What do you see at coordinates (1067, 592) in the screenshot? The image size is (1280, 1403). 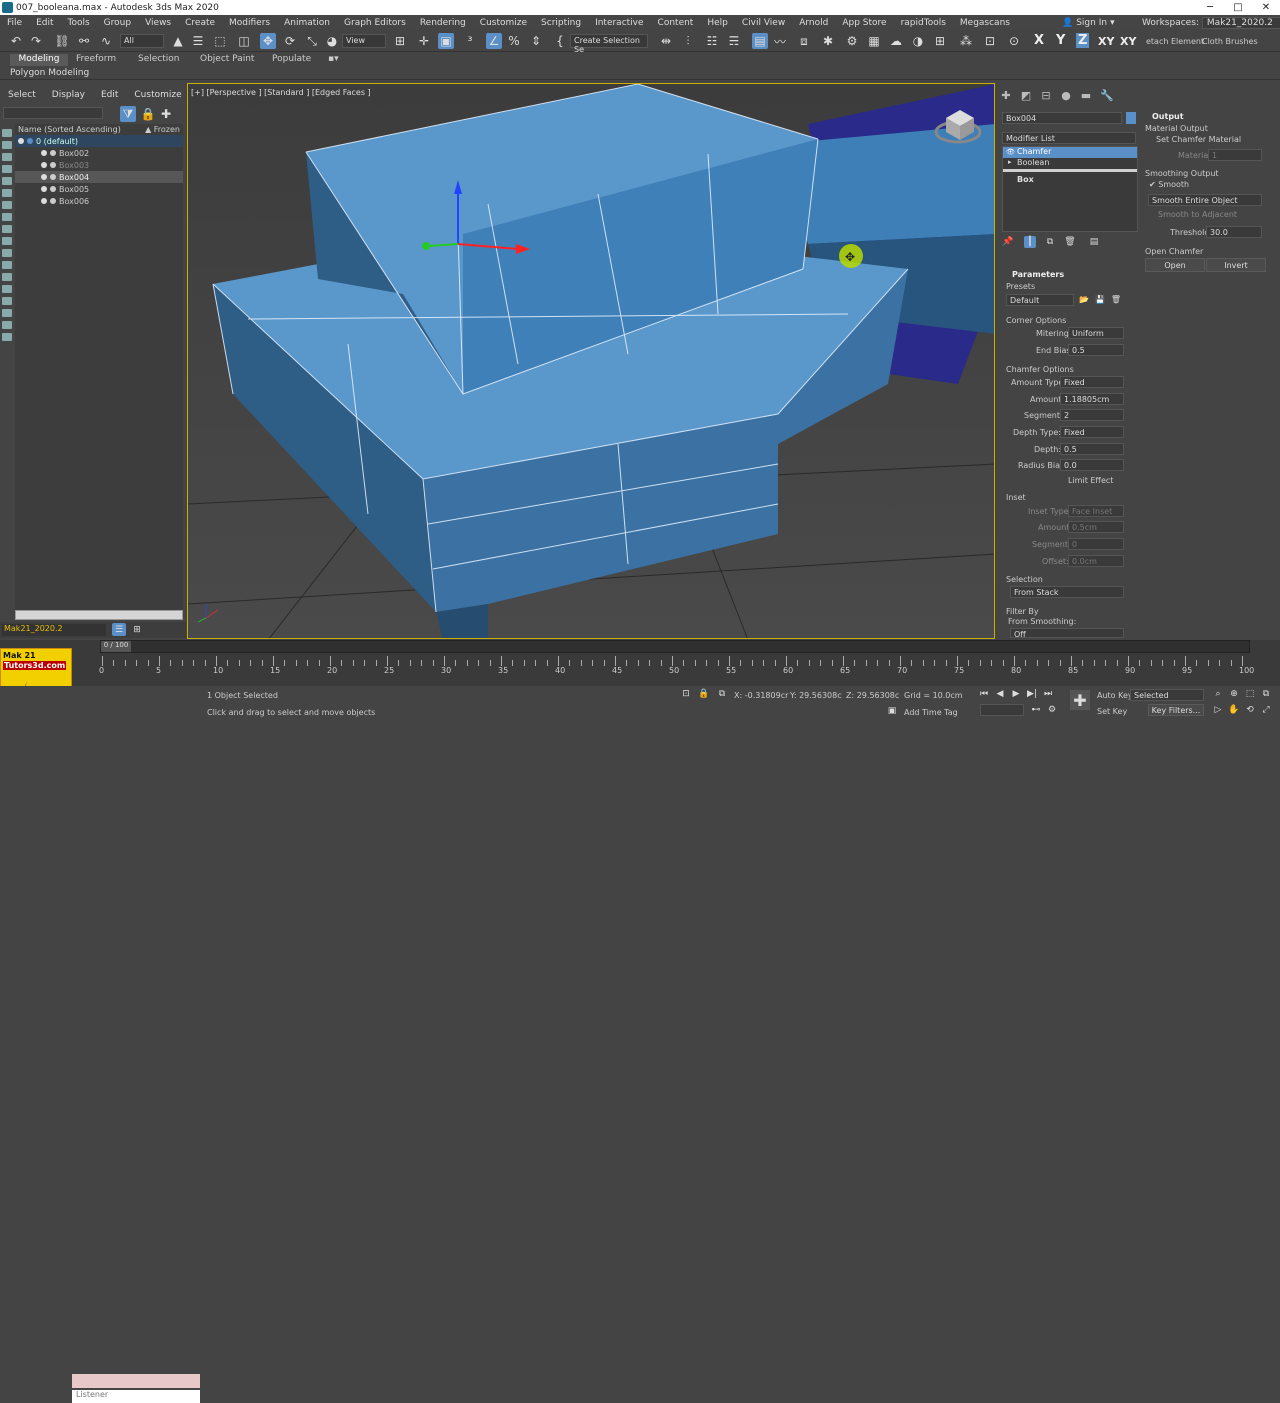 I see `selection-dropdown: From Stack` at bounding box center [1067, 592].